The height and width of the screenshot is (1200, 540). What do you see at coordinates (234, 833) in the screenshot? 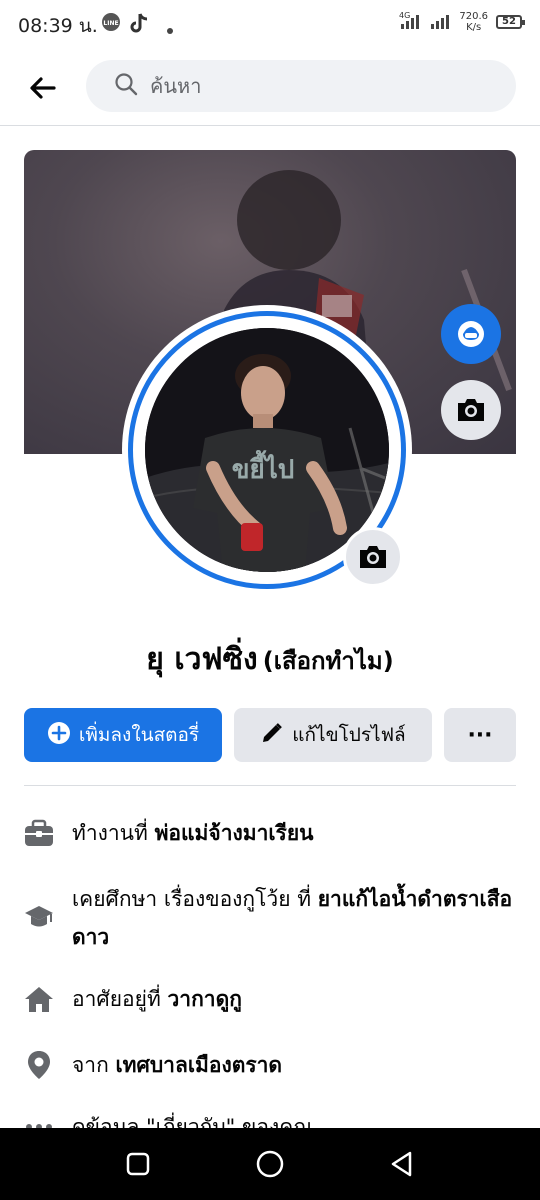
I see `workplace-value: พ่อแม่จ้างมาเรียน` at bounding box center [234, 833].